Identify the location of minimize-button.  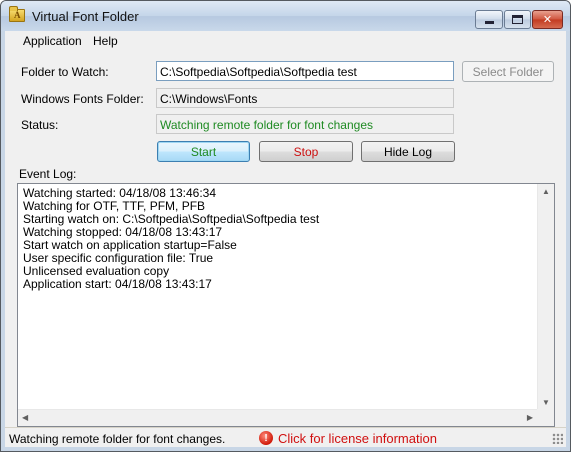
(489, 19).